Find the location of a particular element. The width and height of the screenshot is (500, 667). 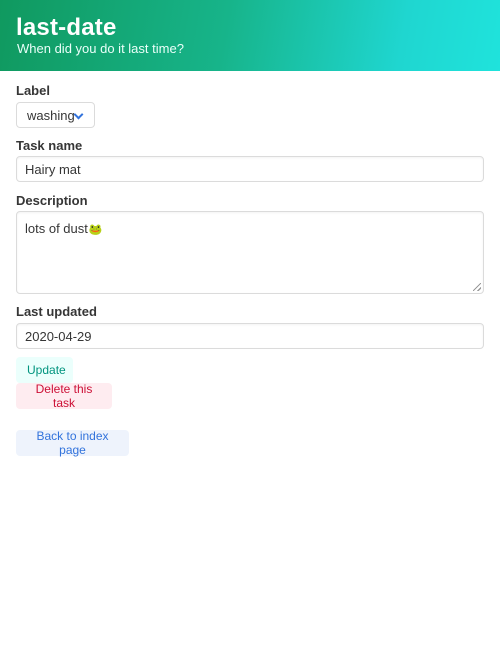

last-updated-input: 2020-04-29 is located at coordinates (250, 336).